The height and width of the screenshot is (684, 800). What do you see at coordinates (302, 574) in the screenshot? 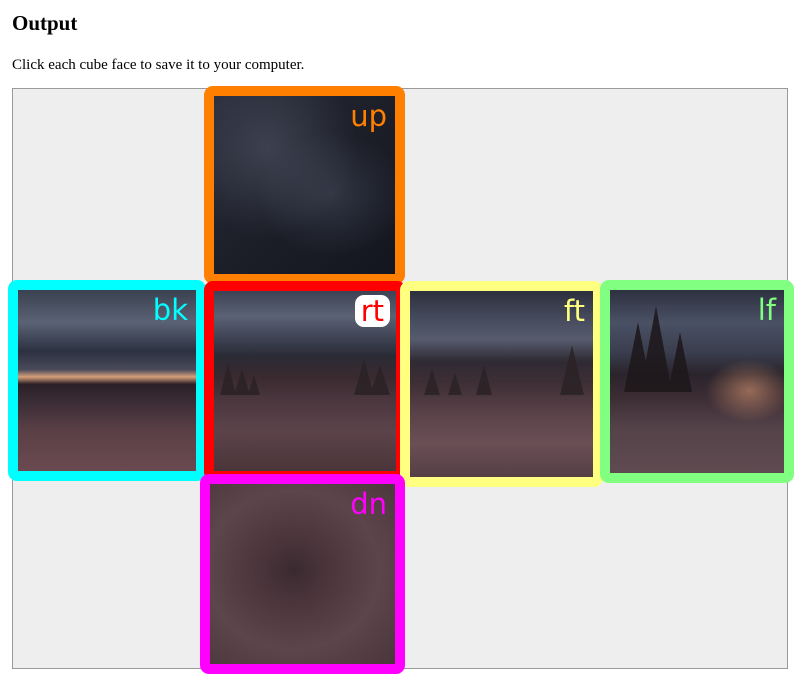
I see `cube-face-dn: dn` at bounding box center [302, 574].